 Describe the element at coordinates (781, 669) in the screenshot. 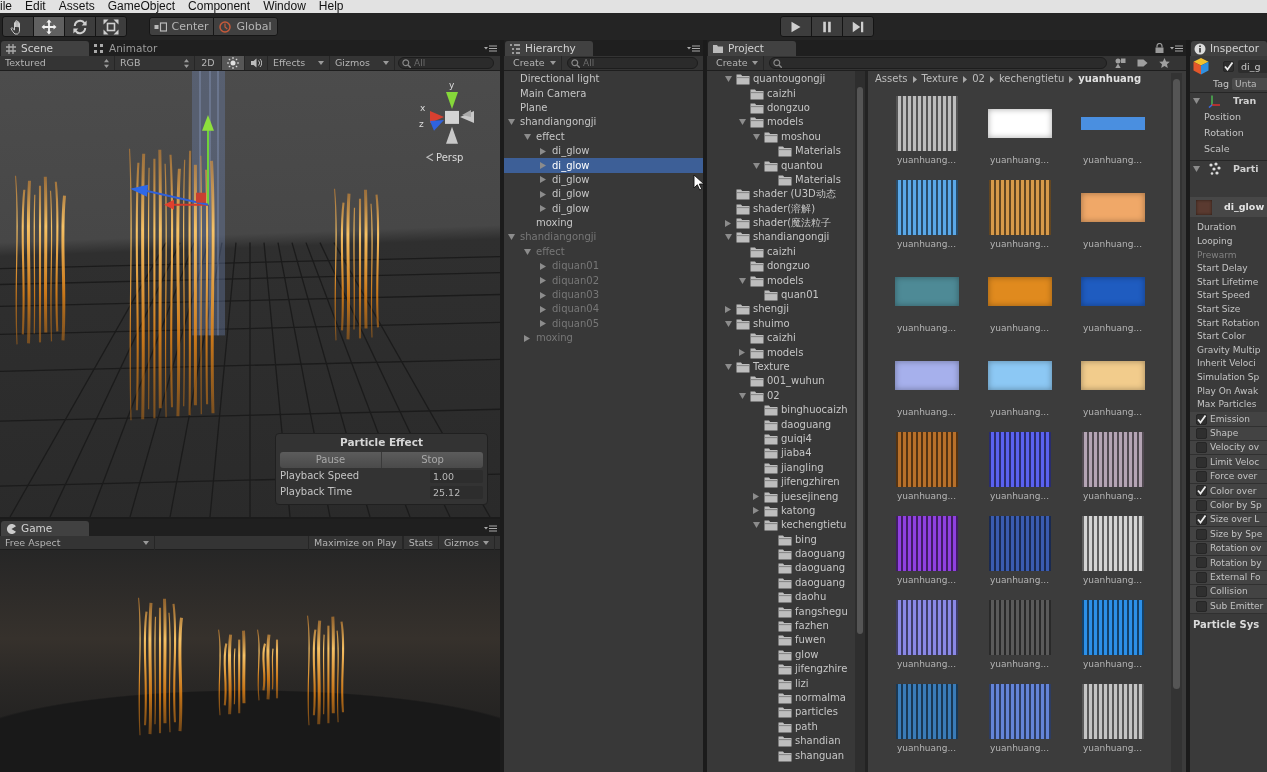

I see `folder-item: jifengzhire` at that location.